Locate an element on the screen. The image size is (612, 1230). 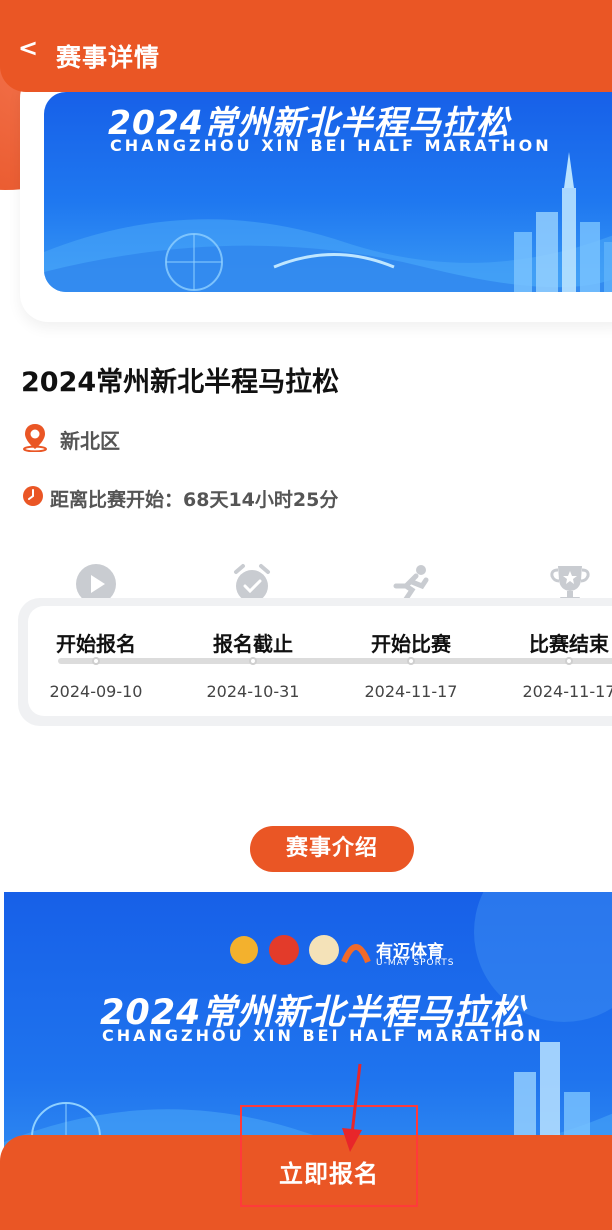
banner-subtitle: CHANGZHOU XIN BEI HALF MARATHON is located at coordinates (331, 145).